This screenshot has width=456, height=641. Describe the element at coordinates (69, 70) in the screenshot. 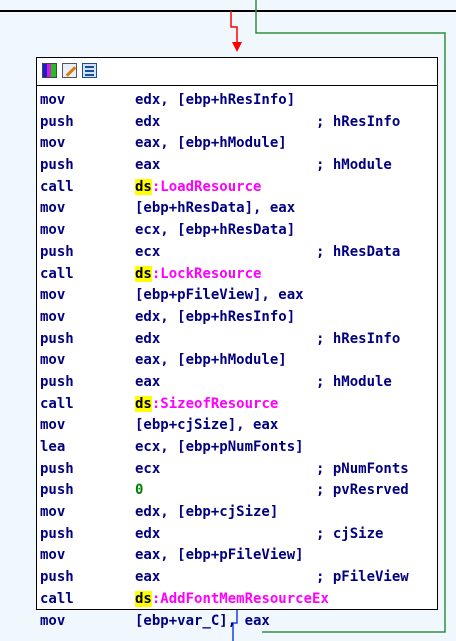

I see `edit-icon` at that location.